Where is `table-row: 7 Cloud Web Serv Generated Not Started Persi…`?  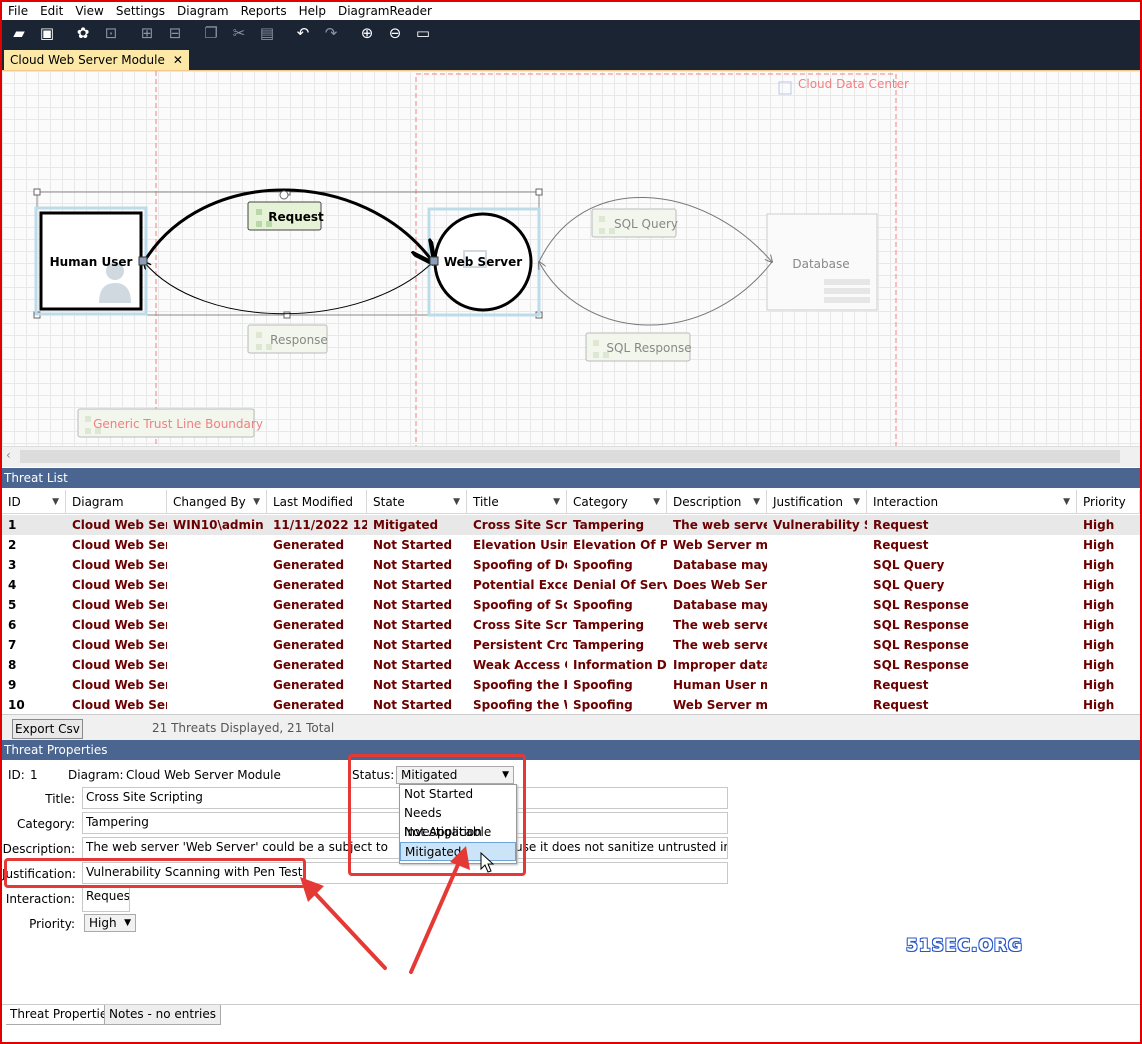
table-row: 7 Cloud Web Serv Generated Not Started Persi… is located at coordinates (571, 645).